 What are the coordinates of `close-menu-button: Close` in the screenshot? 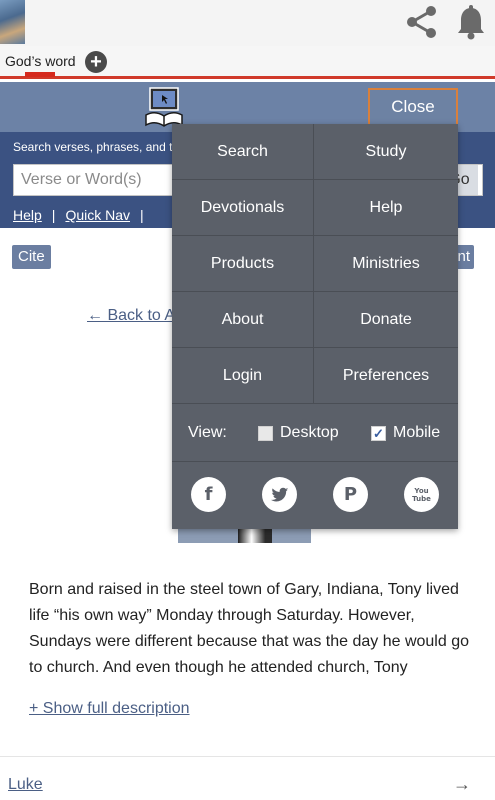 It's located at (413, 107).